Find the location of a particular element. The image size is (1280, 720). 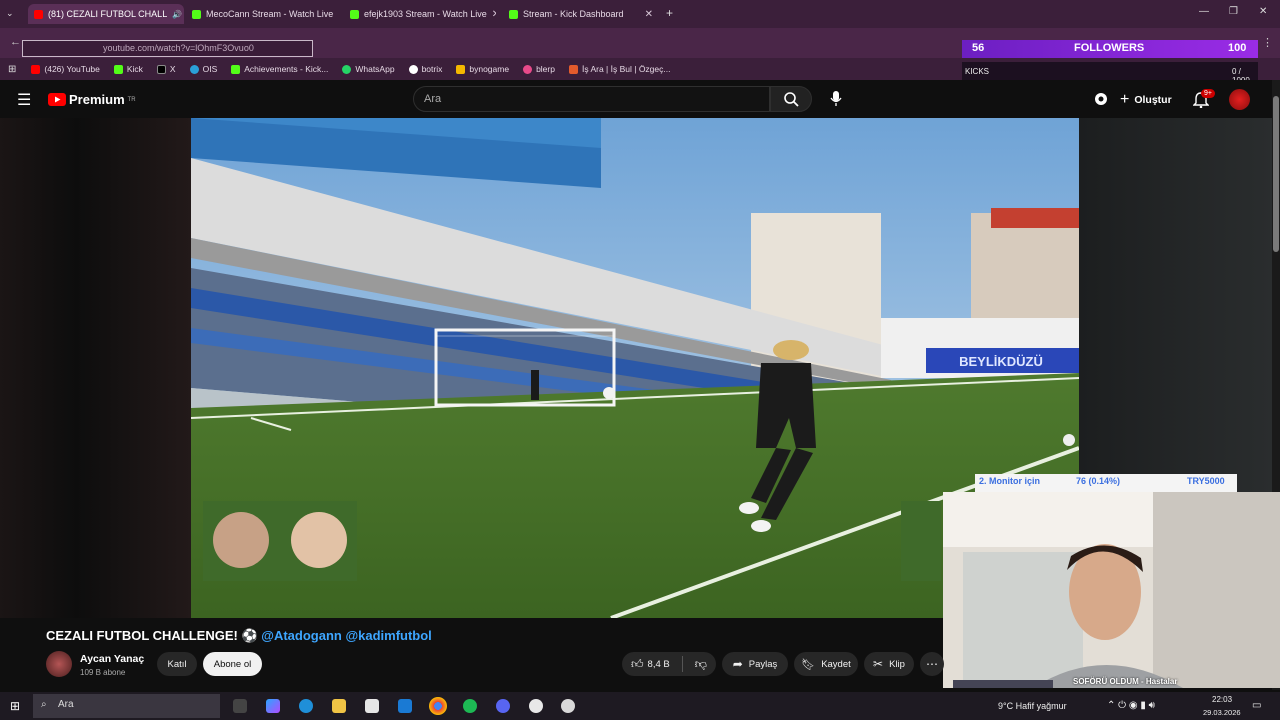

bookmark-label: (426) YouTube is located at coordinates (72, 69).